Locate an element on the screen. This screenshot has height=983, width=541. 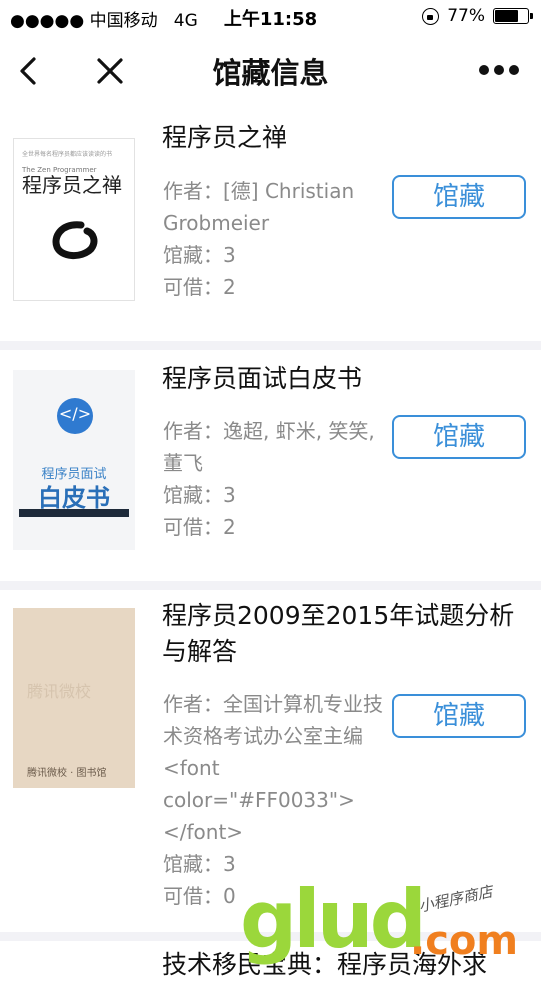
book-cover: </> 程序员面试 白皮书 is located at coordinates (74, 460).